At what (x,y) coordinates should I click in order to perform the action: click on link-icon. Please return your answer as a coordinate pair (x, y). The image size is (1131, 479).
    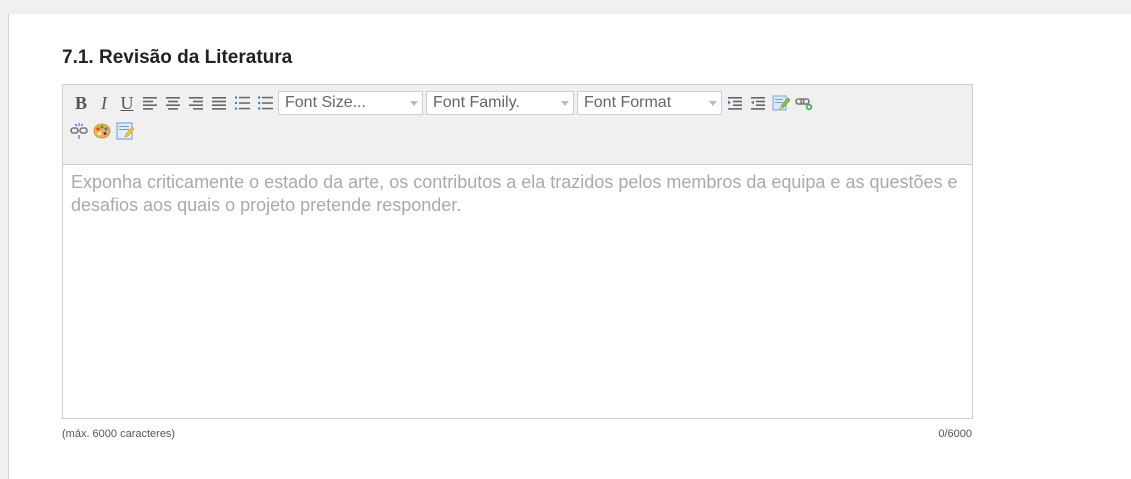
    Looking at the image, I should click on (804, 104).